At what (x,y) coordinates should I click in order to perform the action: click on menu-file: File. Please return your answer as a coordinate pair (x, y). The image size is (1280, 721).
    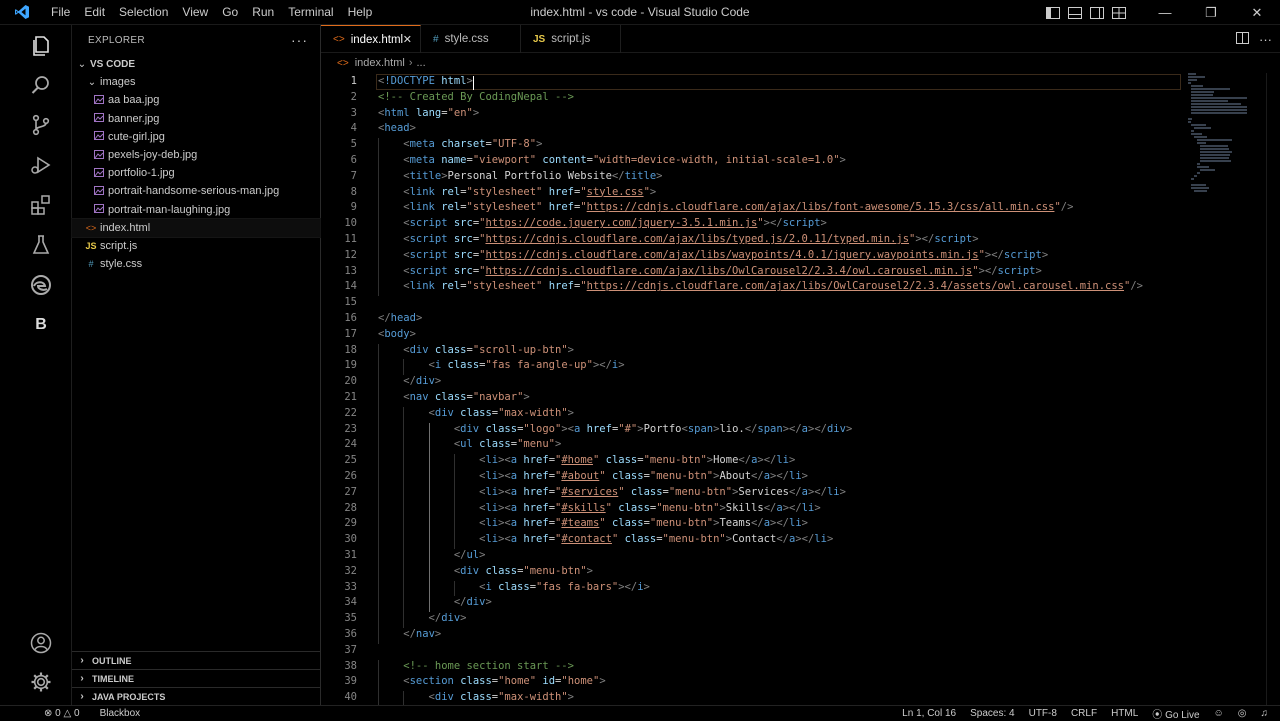
    Looking at the image, I should click on (60, 12).